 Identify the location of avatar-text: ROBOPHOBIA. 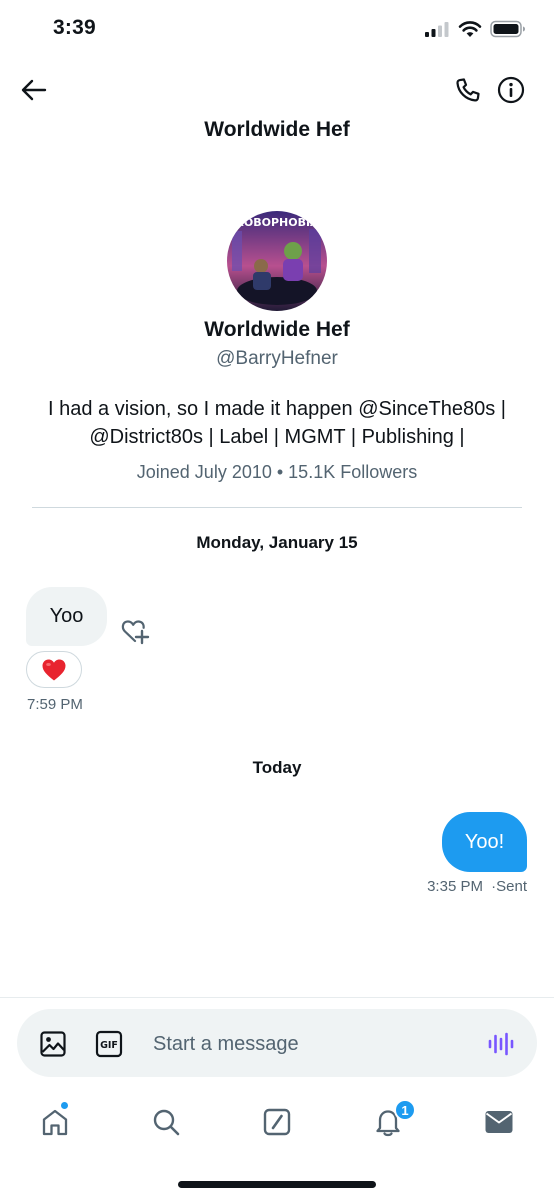
(277, 222).